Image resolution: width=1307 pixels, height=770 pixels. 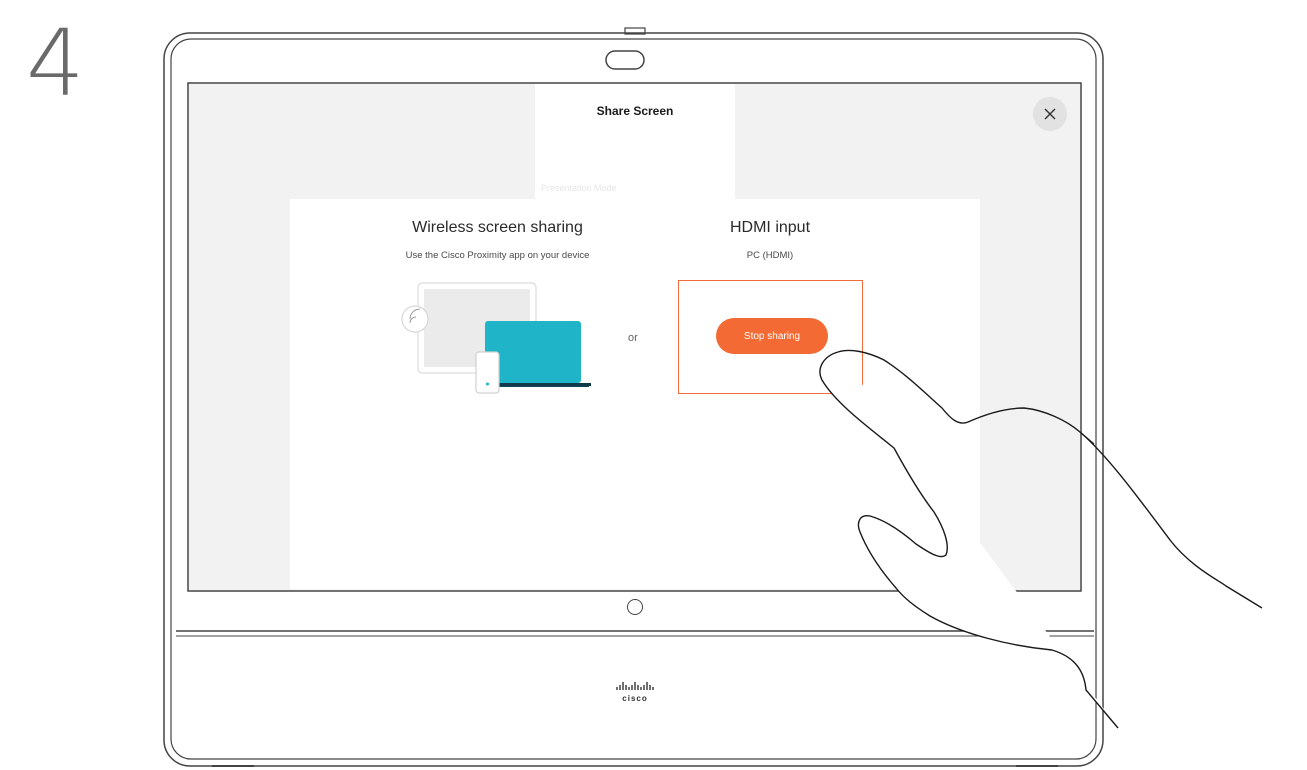 What do you see at coordinates (635, 686) in the screenshot?
I see `cisco-bars-icon` at bounding box center [635, 686].